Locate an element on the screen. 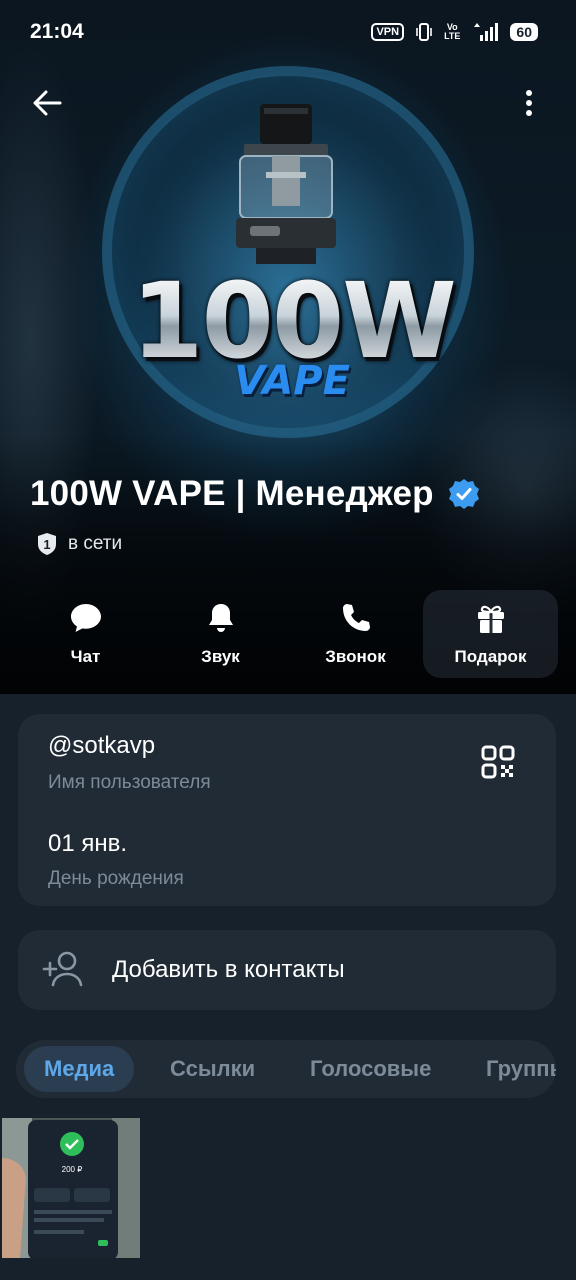 This screenshot has width=576, height=1280. status-bar: 21:04 VPN Vo LTE 60 is located at coordinates (288, 32).